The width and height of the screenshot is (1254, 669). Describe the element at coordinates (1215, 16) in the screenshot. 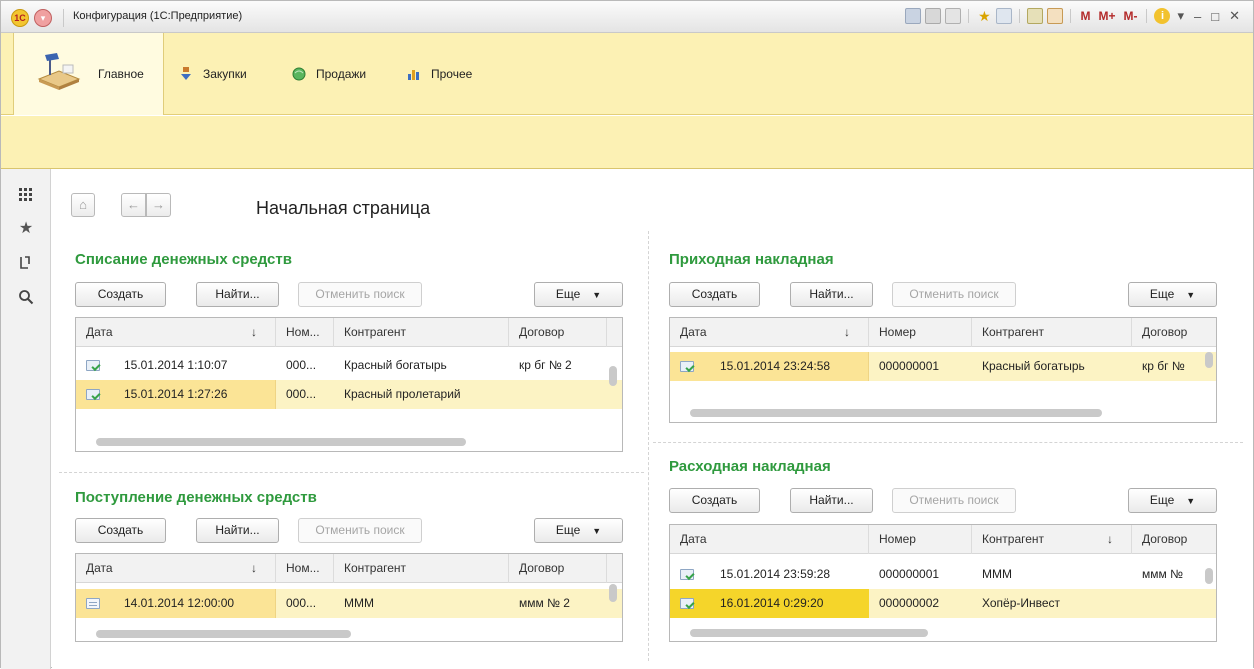

I see `maximize-icon: □` at that location.